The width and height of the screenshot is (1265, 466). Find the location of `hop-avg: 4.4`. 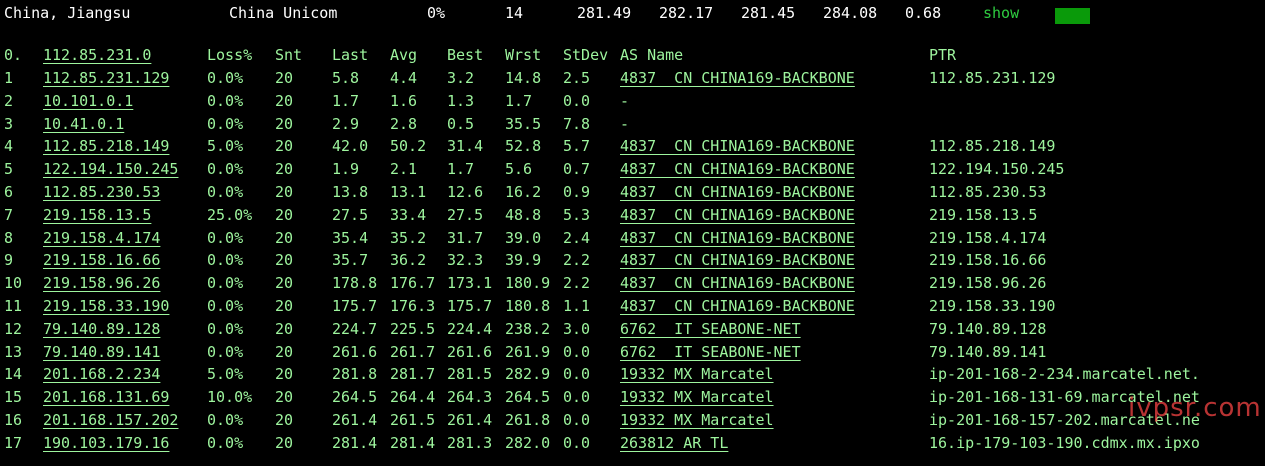

hop-avg: 4.4 is located at coordinates (404, 78).